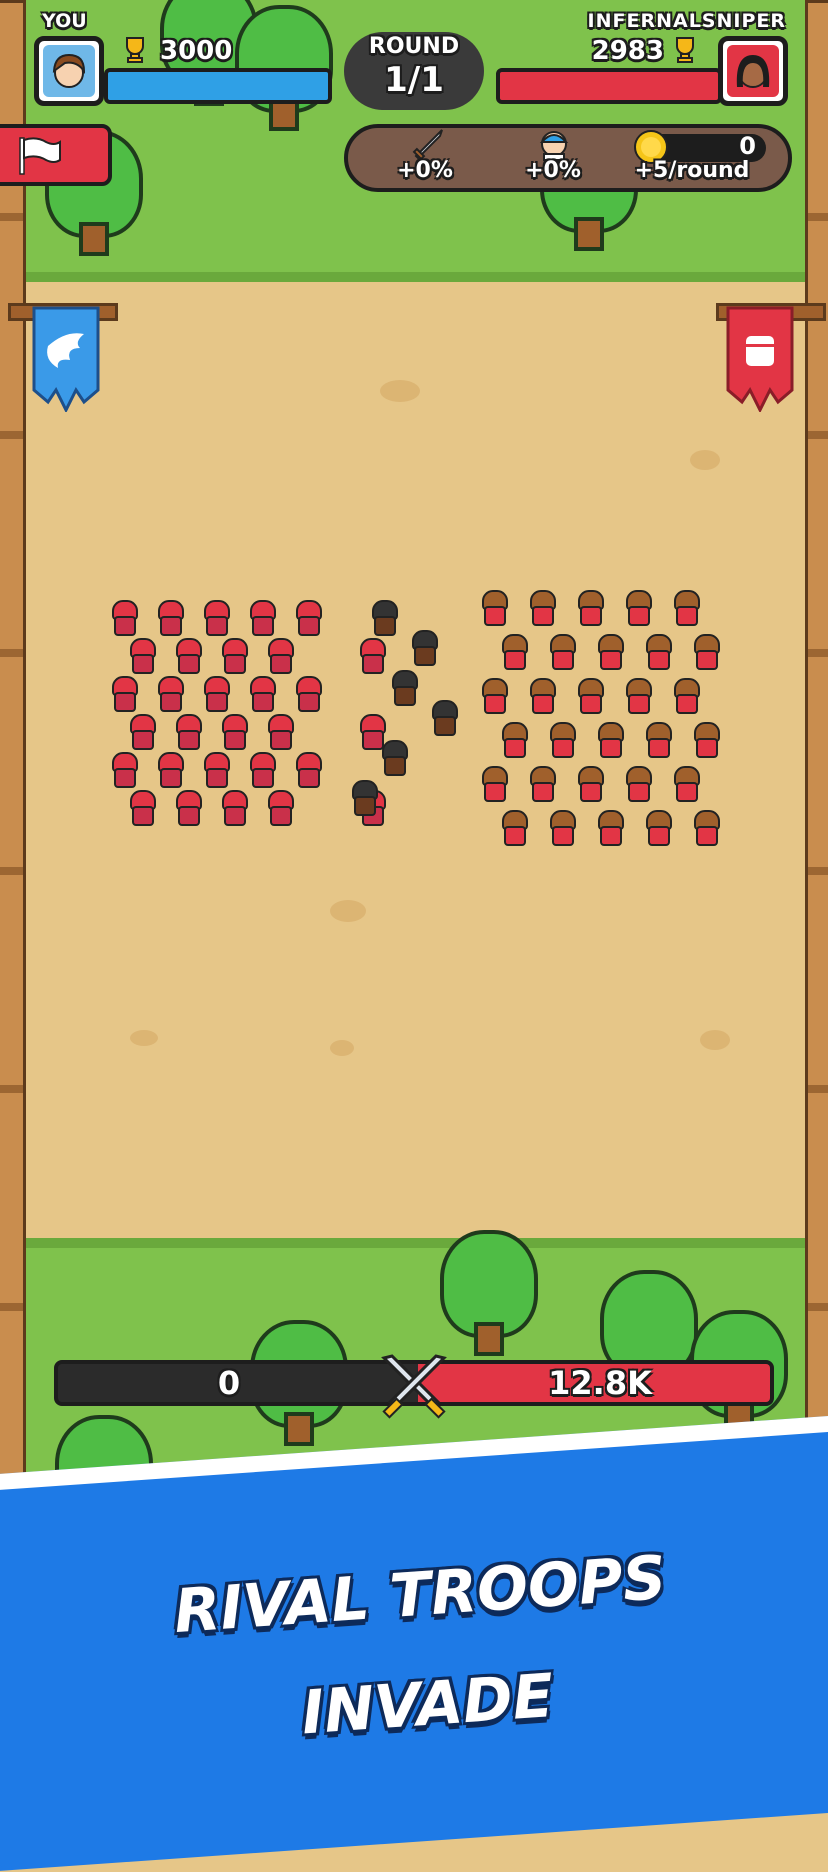  What do you see at coordinates (13, 753) in the screenshot?
I see `left-fence` at bounding box center [13, 753].